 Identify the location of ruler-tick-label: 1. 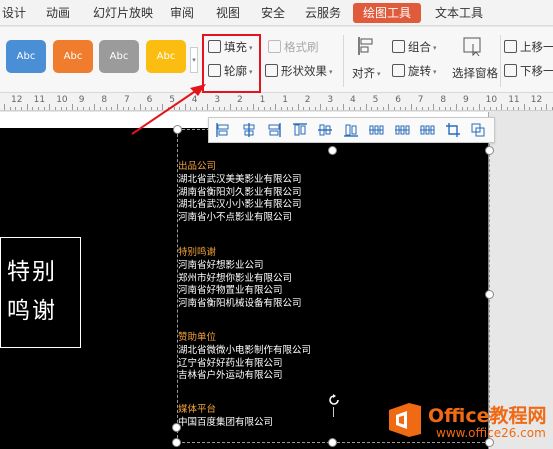
(285, 100).